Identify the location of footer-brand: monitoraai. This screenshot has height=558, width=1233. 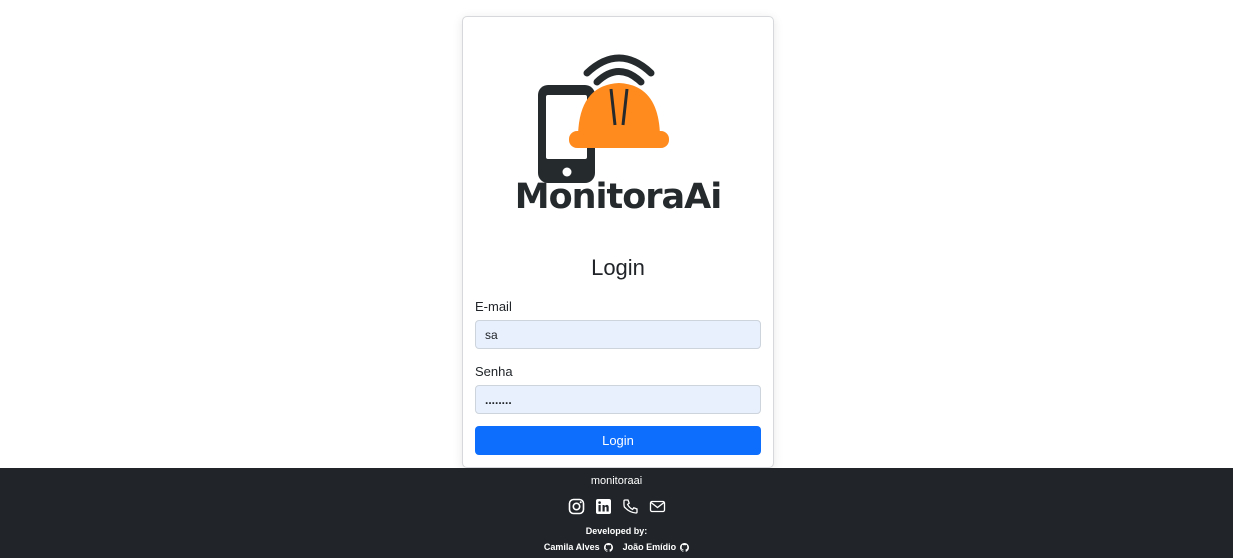
(616, 481).